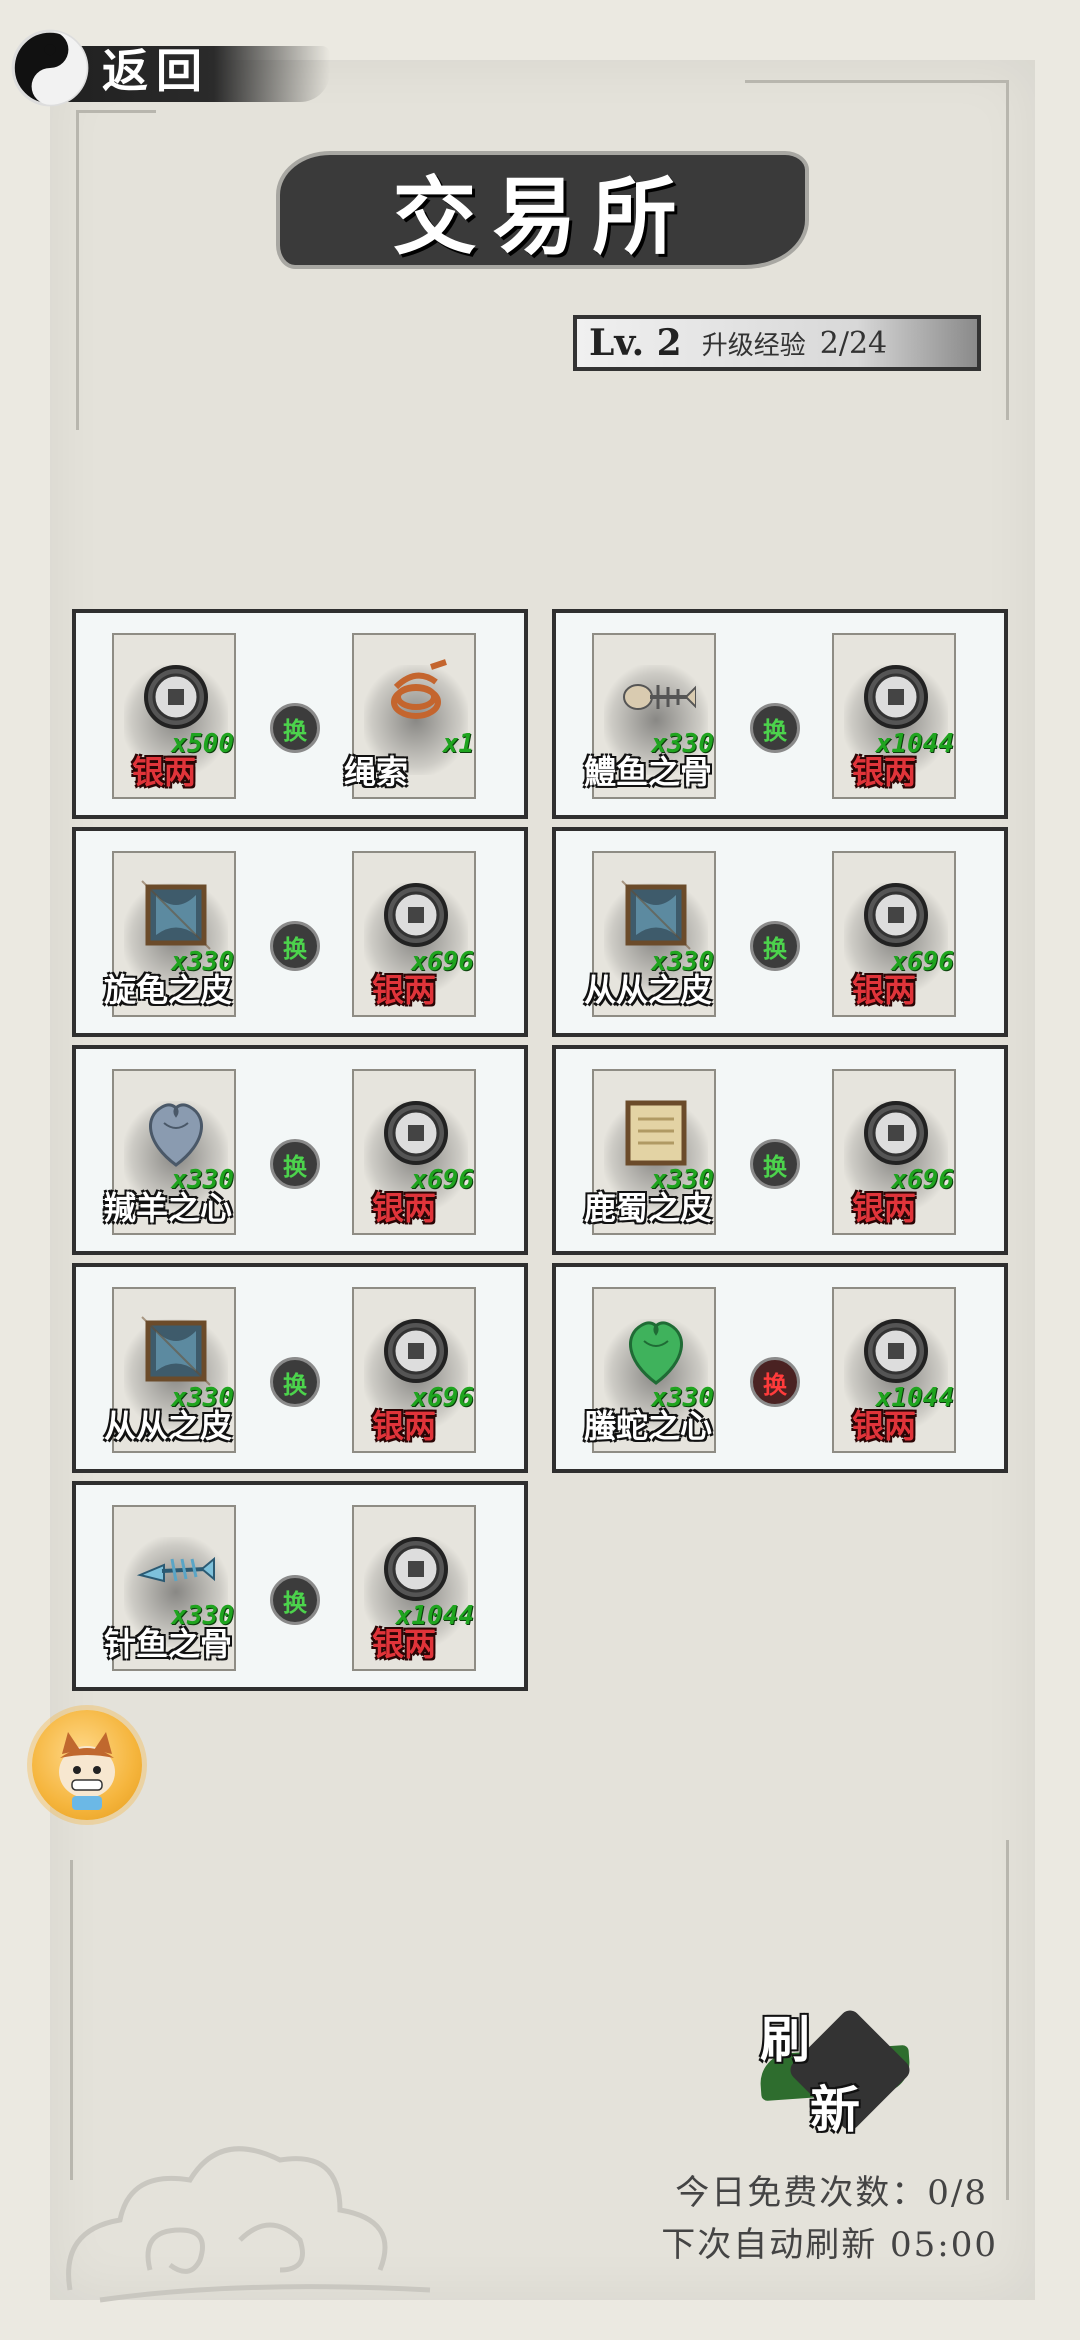  I want to click on trade-card: x330 旋龟之皮换 x696 银两, so click(300, 932).